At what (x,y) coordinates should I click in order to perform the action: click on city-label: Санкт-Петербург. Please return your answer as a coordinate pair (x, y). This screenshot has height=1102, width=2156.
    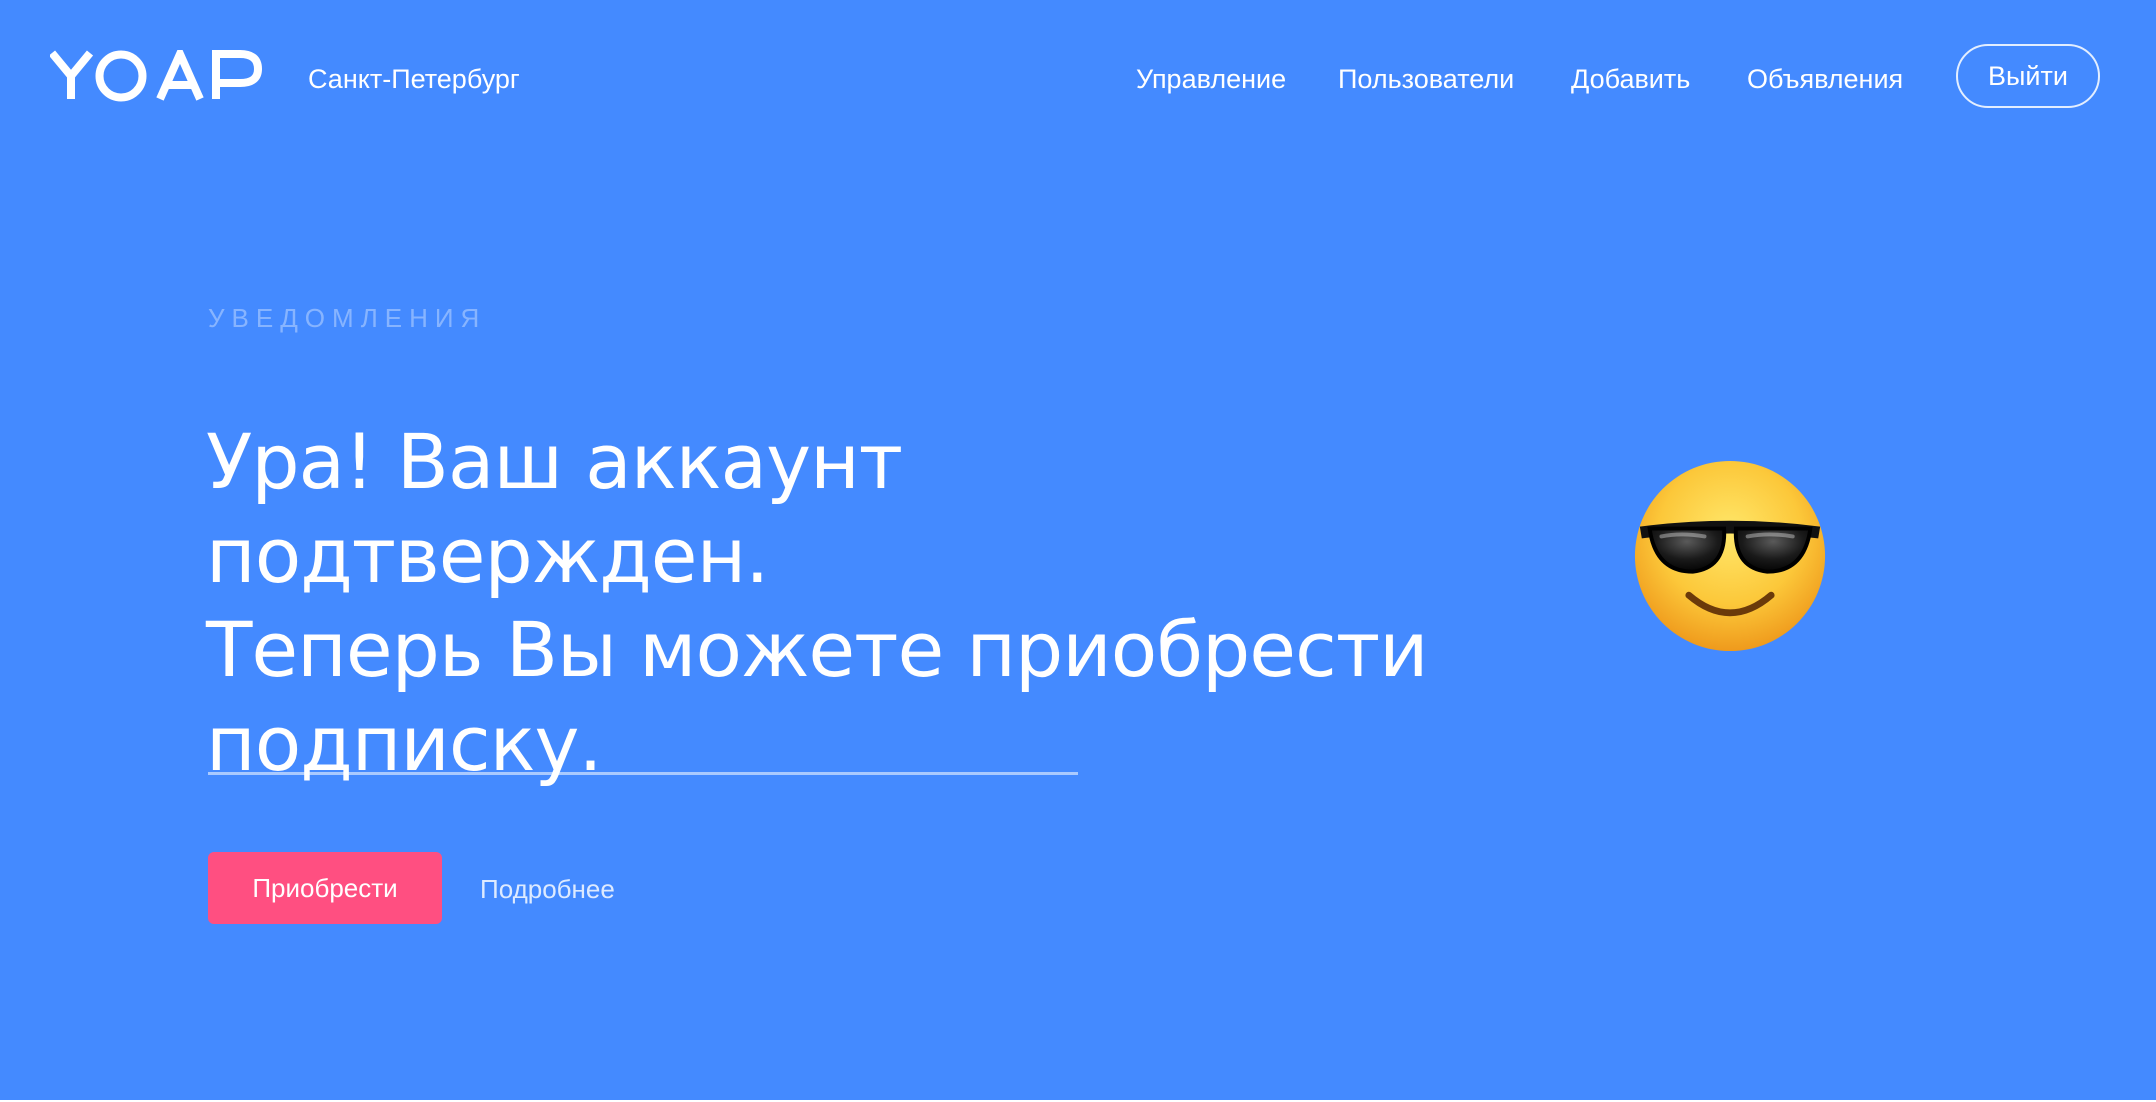
    Looking at the image, I should click on (414, 79).